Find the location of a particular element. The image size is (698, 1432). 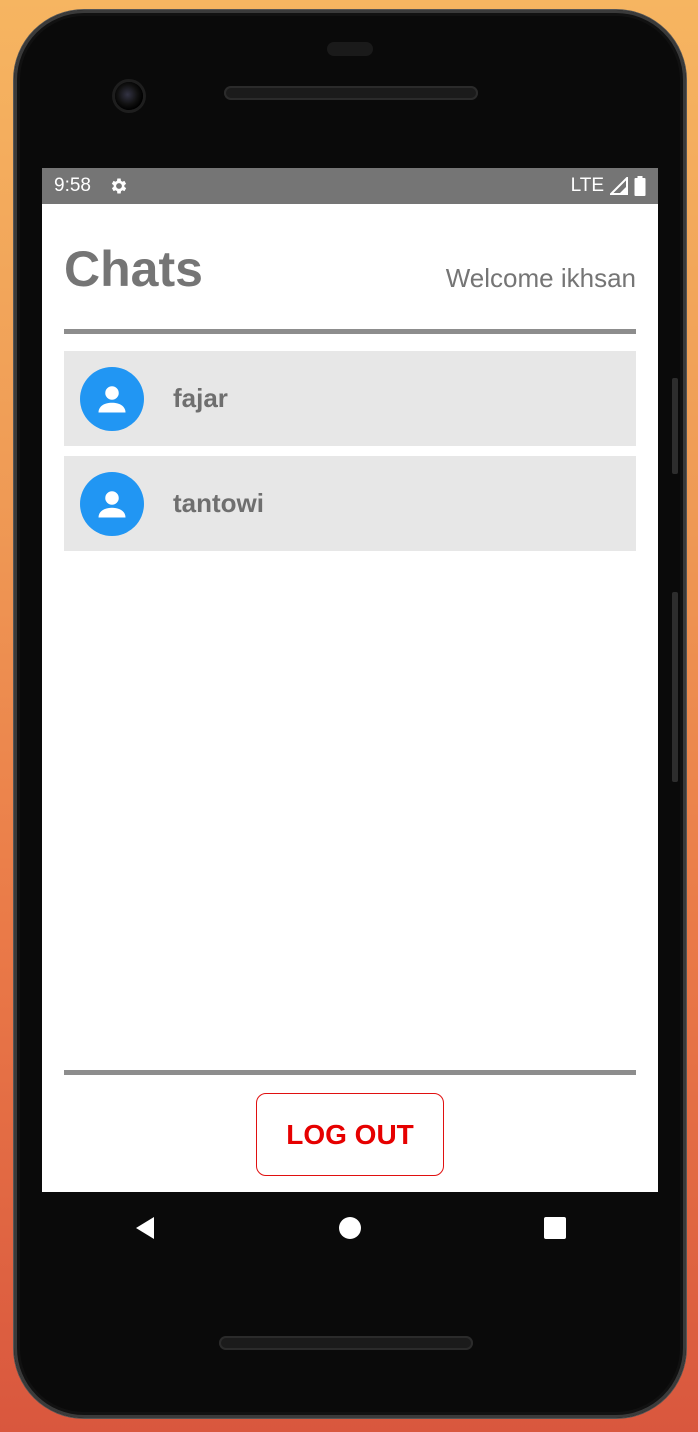

signal-icon is located at coordinates (619, 186).